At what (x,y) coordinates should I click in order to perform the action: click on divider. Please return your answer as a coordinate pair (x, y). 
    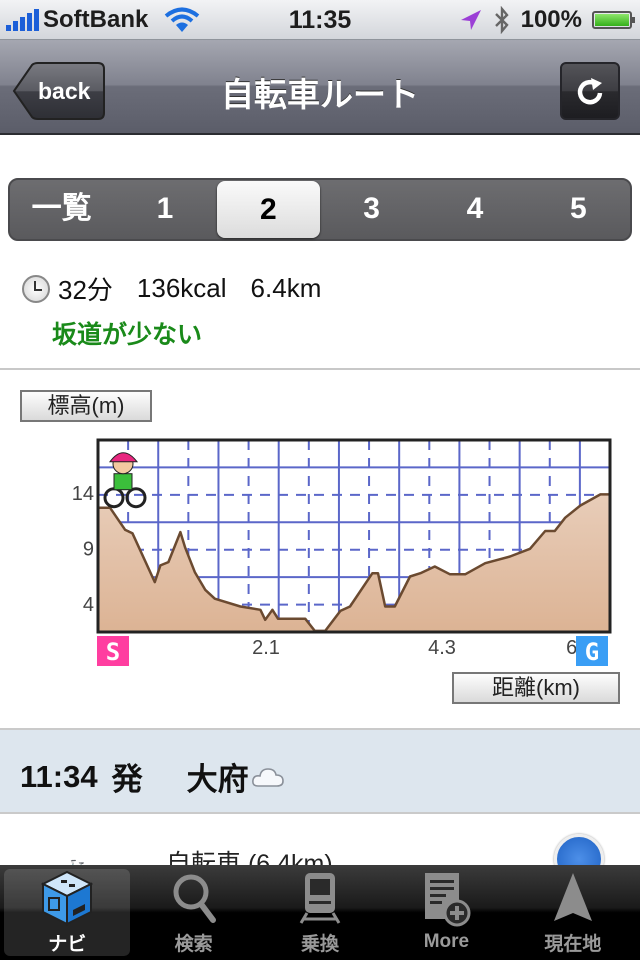
    Looking at the image, I should click on (320, 369).